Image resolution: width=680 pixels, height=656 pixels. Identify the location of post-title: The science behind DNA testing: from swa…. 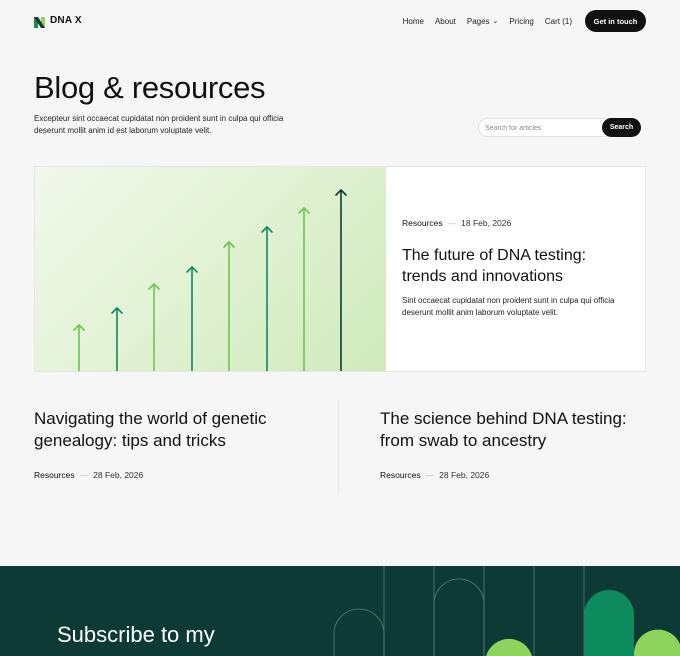
(515, 430).